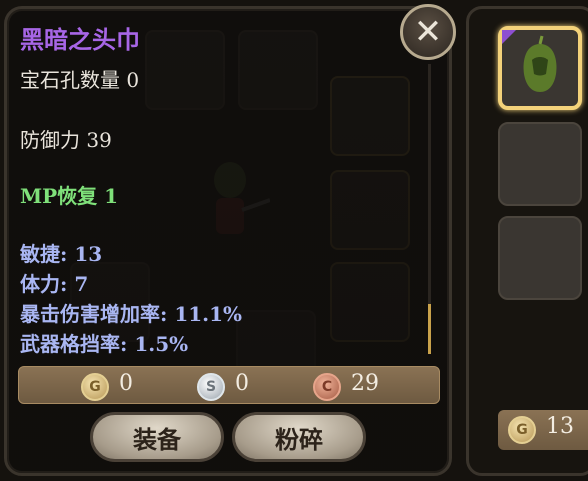  I want to click on dismantle-button: 粉碎, so click(299, 437).